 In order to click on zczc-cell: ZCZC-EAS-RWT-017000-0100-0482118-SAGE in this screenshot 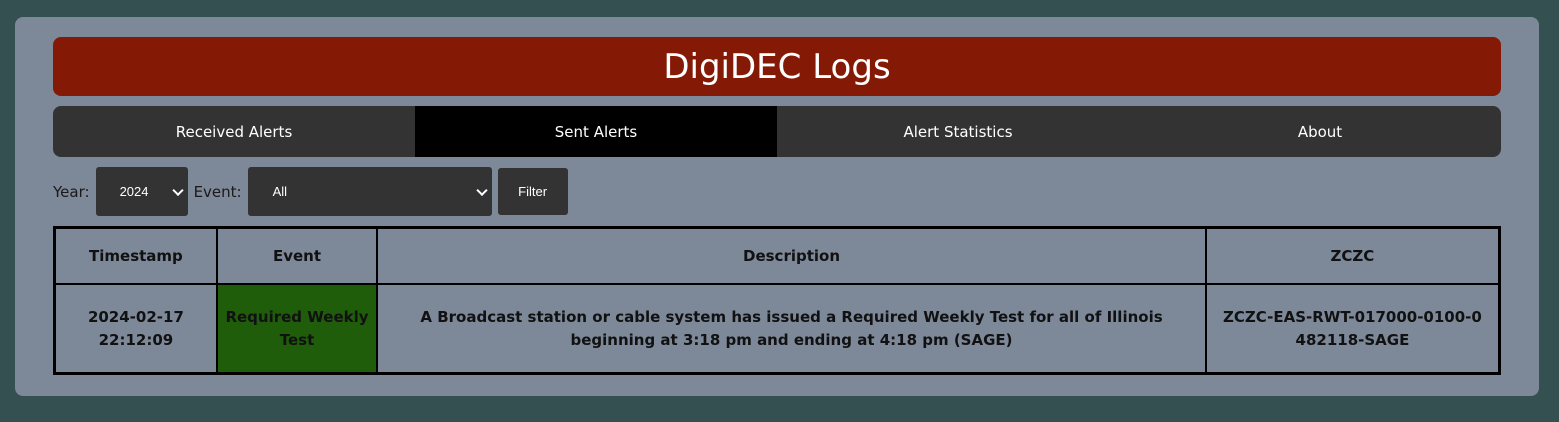, I will do `click(1352, 329)`.